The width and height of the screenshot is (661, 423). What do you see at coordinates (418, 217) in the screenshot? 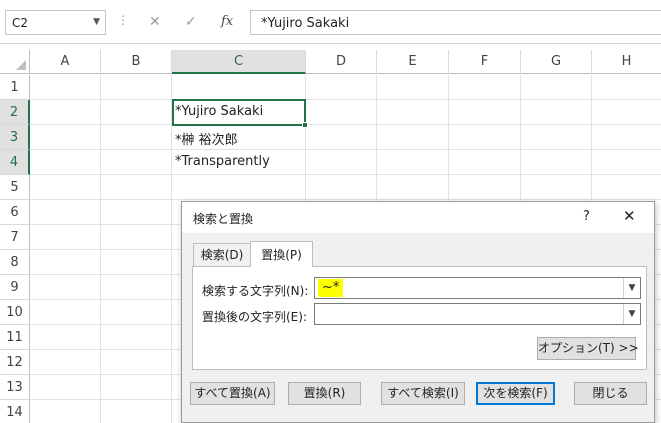
I see `dialog-titlebar: 検索と置換 ? ✕` at bounding box center [418, 217].